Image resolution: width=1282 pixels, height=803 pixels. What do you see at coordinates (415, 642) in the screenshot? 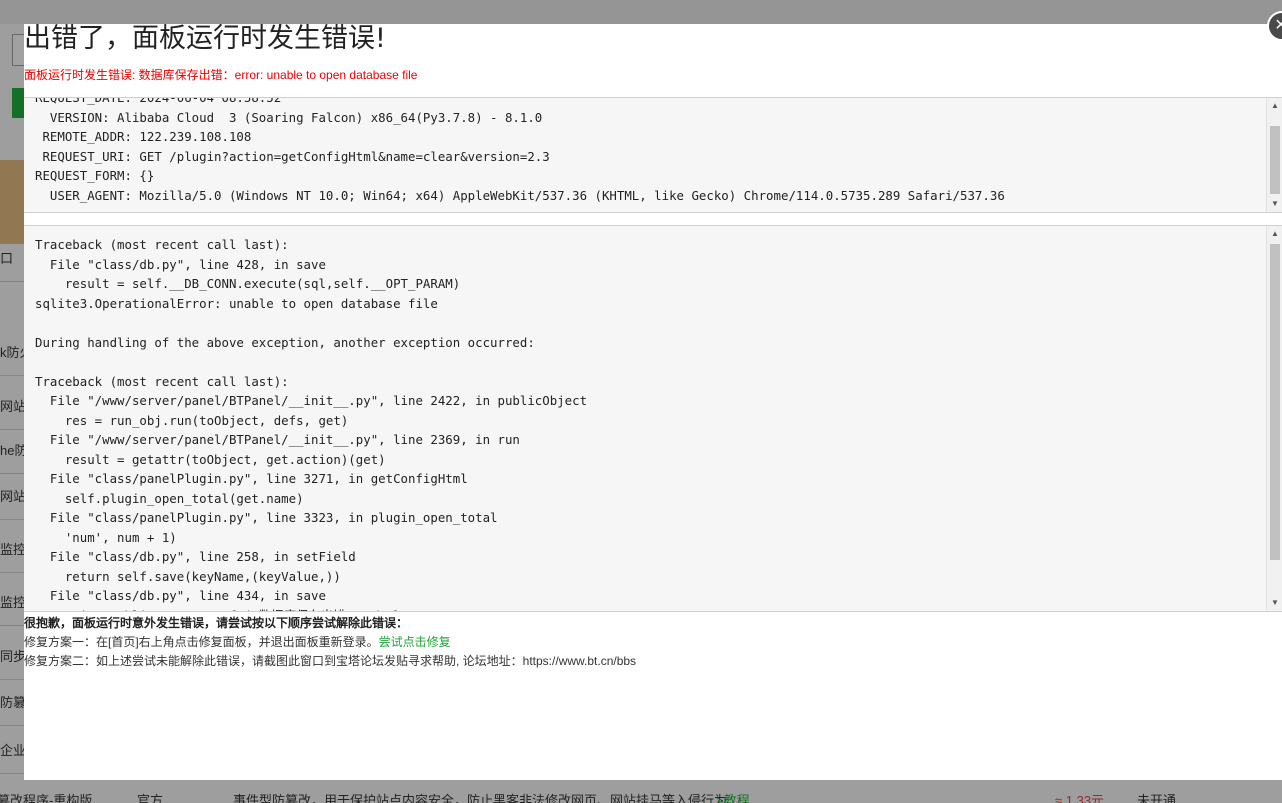
I see `try-repair-link: 尝试点击修复` at bounding box center [415, 642].